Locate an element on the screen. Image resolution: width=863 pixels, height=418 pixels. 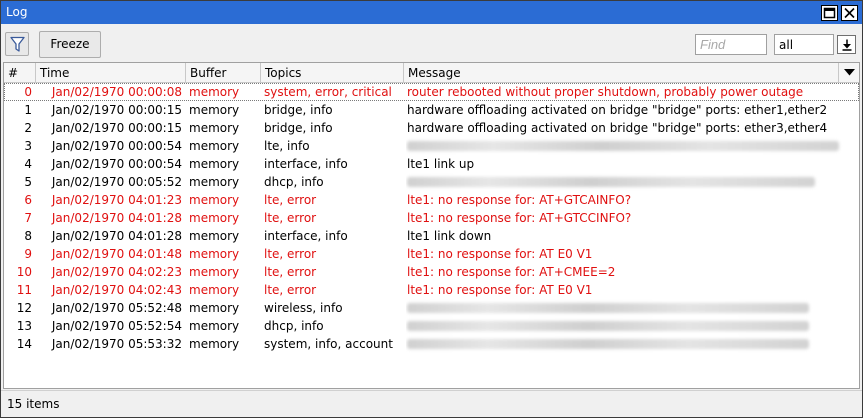
row-number: 4 is located at coordinates (28, 164).